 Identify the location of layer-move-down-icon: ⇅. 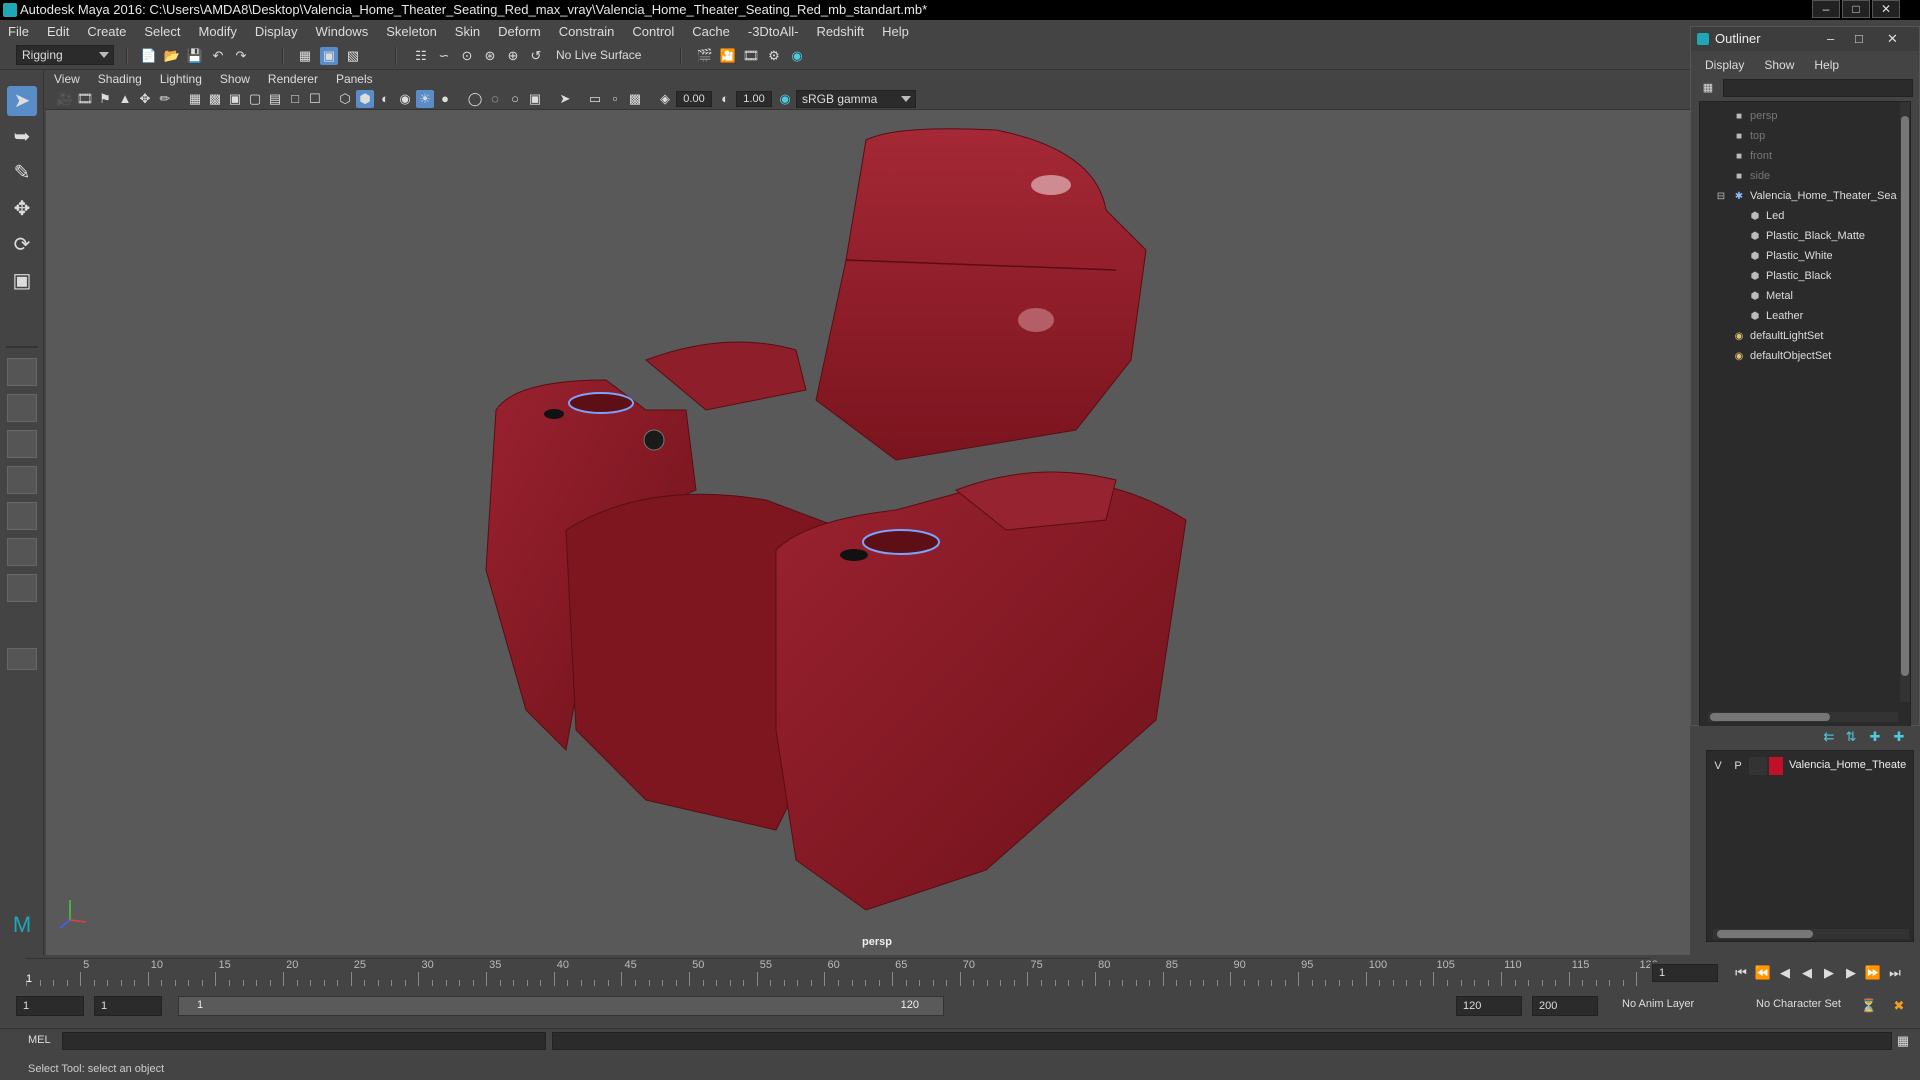
(1851, 737).